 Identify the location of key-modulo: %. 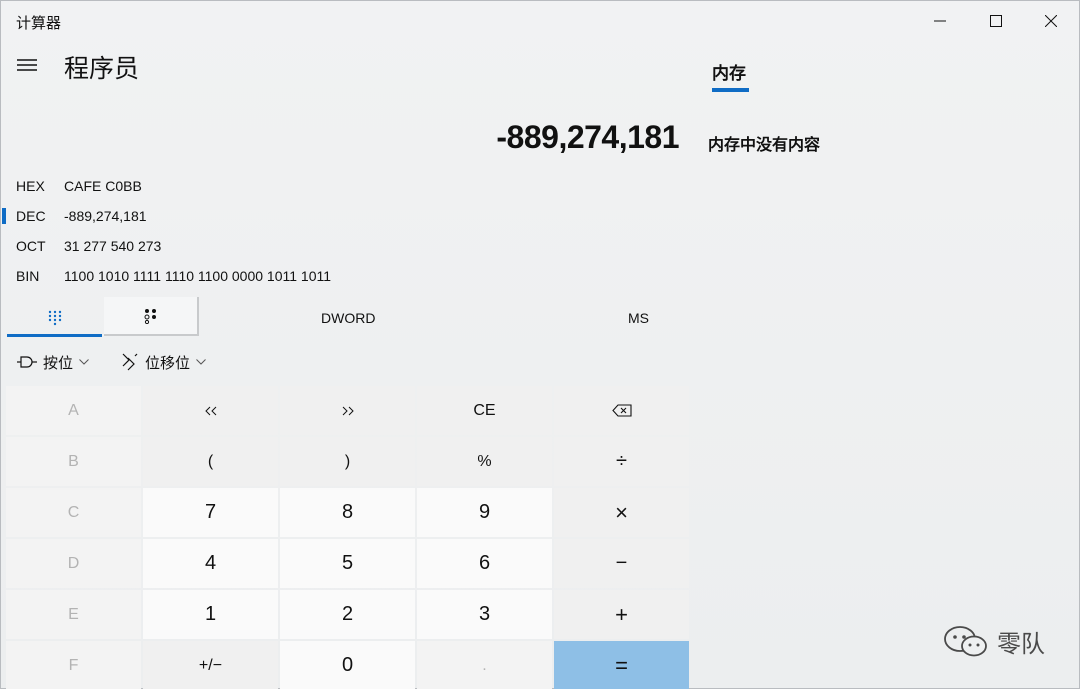
(484, 461).